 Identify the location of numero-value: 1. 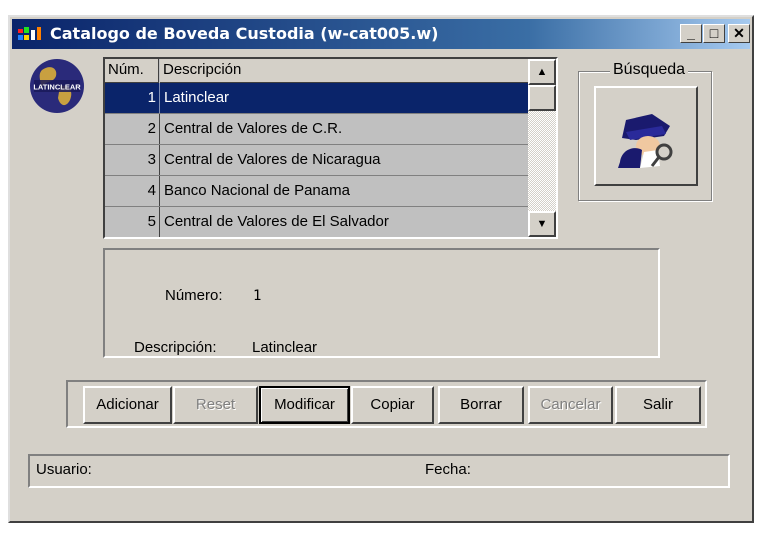
(257, 296).